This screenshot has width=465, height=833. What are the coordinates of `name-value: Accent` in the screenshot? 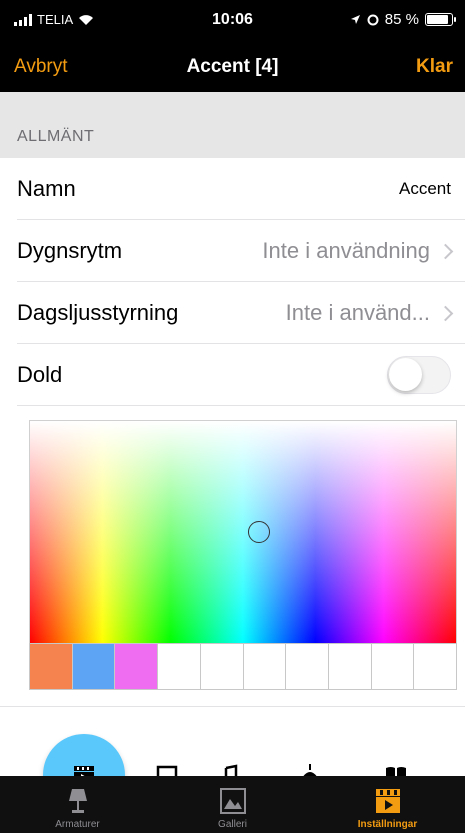 It's located at (425, 189).